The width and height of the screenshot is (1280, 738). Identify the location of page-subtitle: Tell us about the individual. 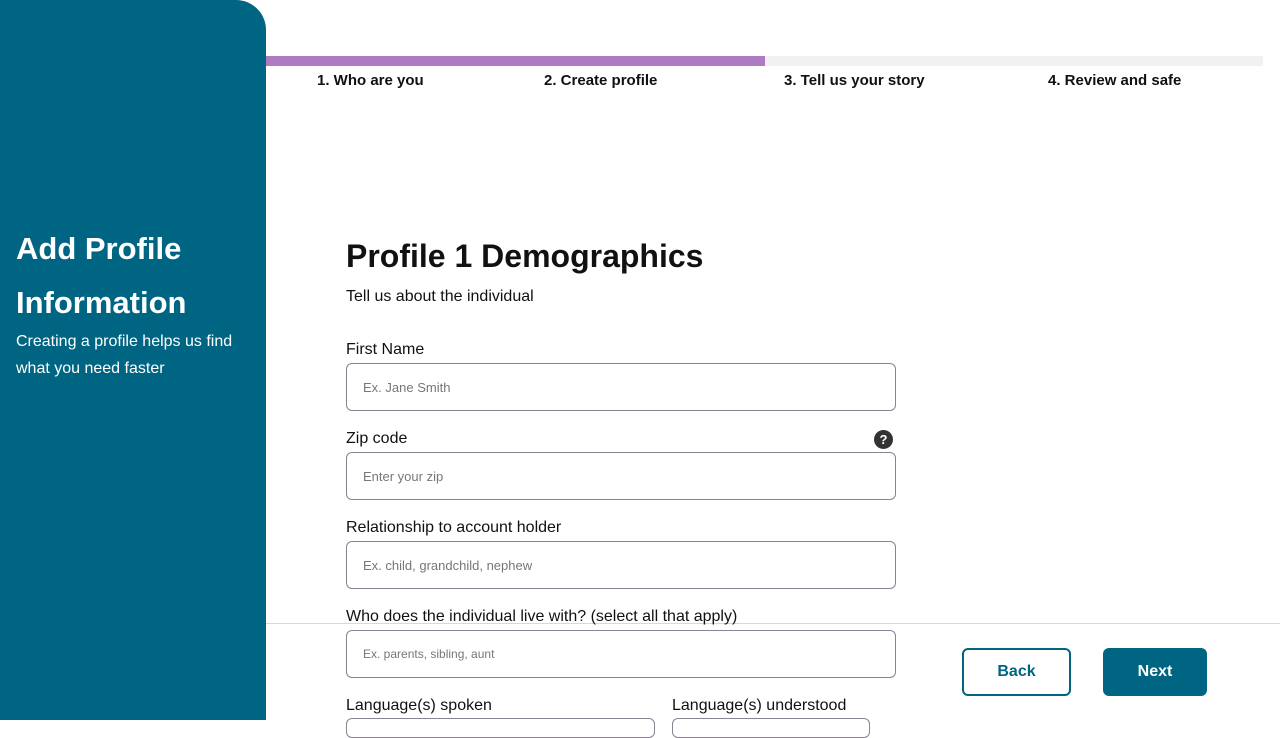
(440, 296).